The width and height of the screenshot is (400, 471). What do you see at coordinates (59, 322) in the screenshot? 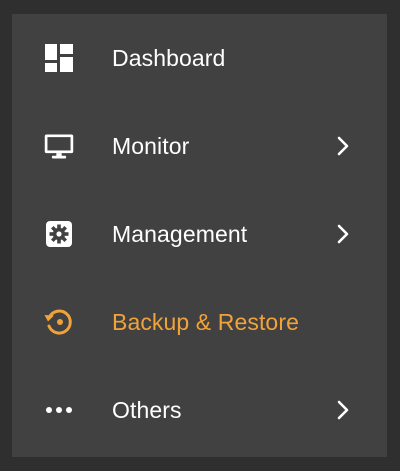
I see `backup-restore-icon` at bounding box center [59, 322].